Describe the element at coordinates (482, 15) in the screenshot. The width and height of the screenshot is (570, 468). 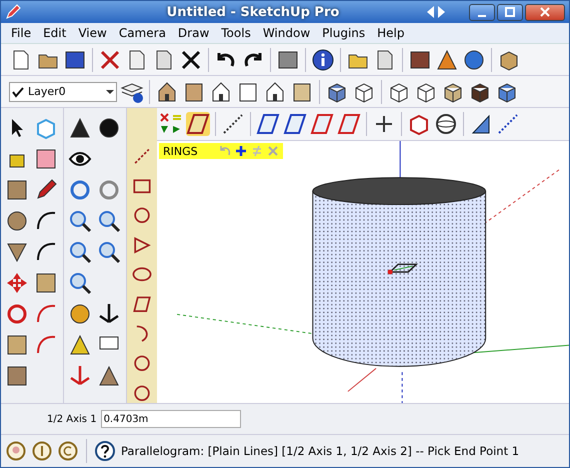
I see `minimize-icon` at that location.